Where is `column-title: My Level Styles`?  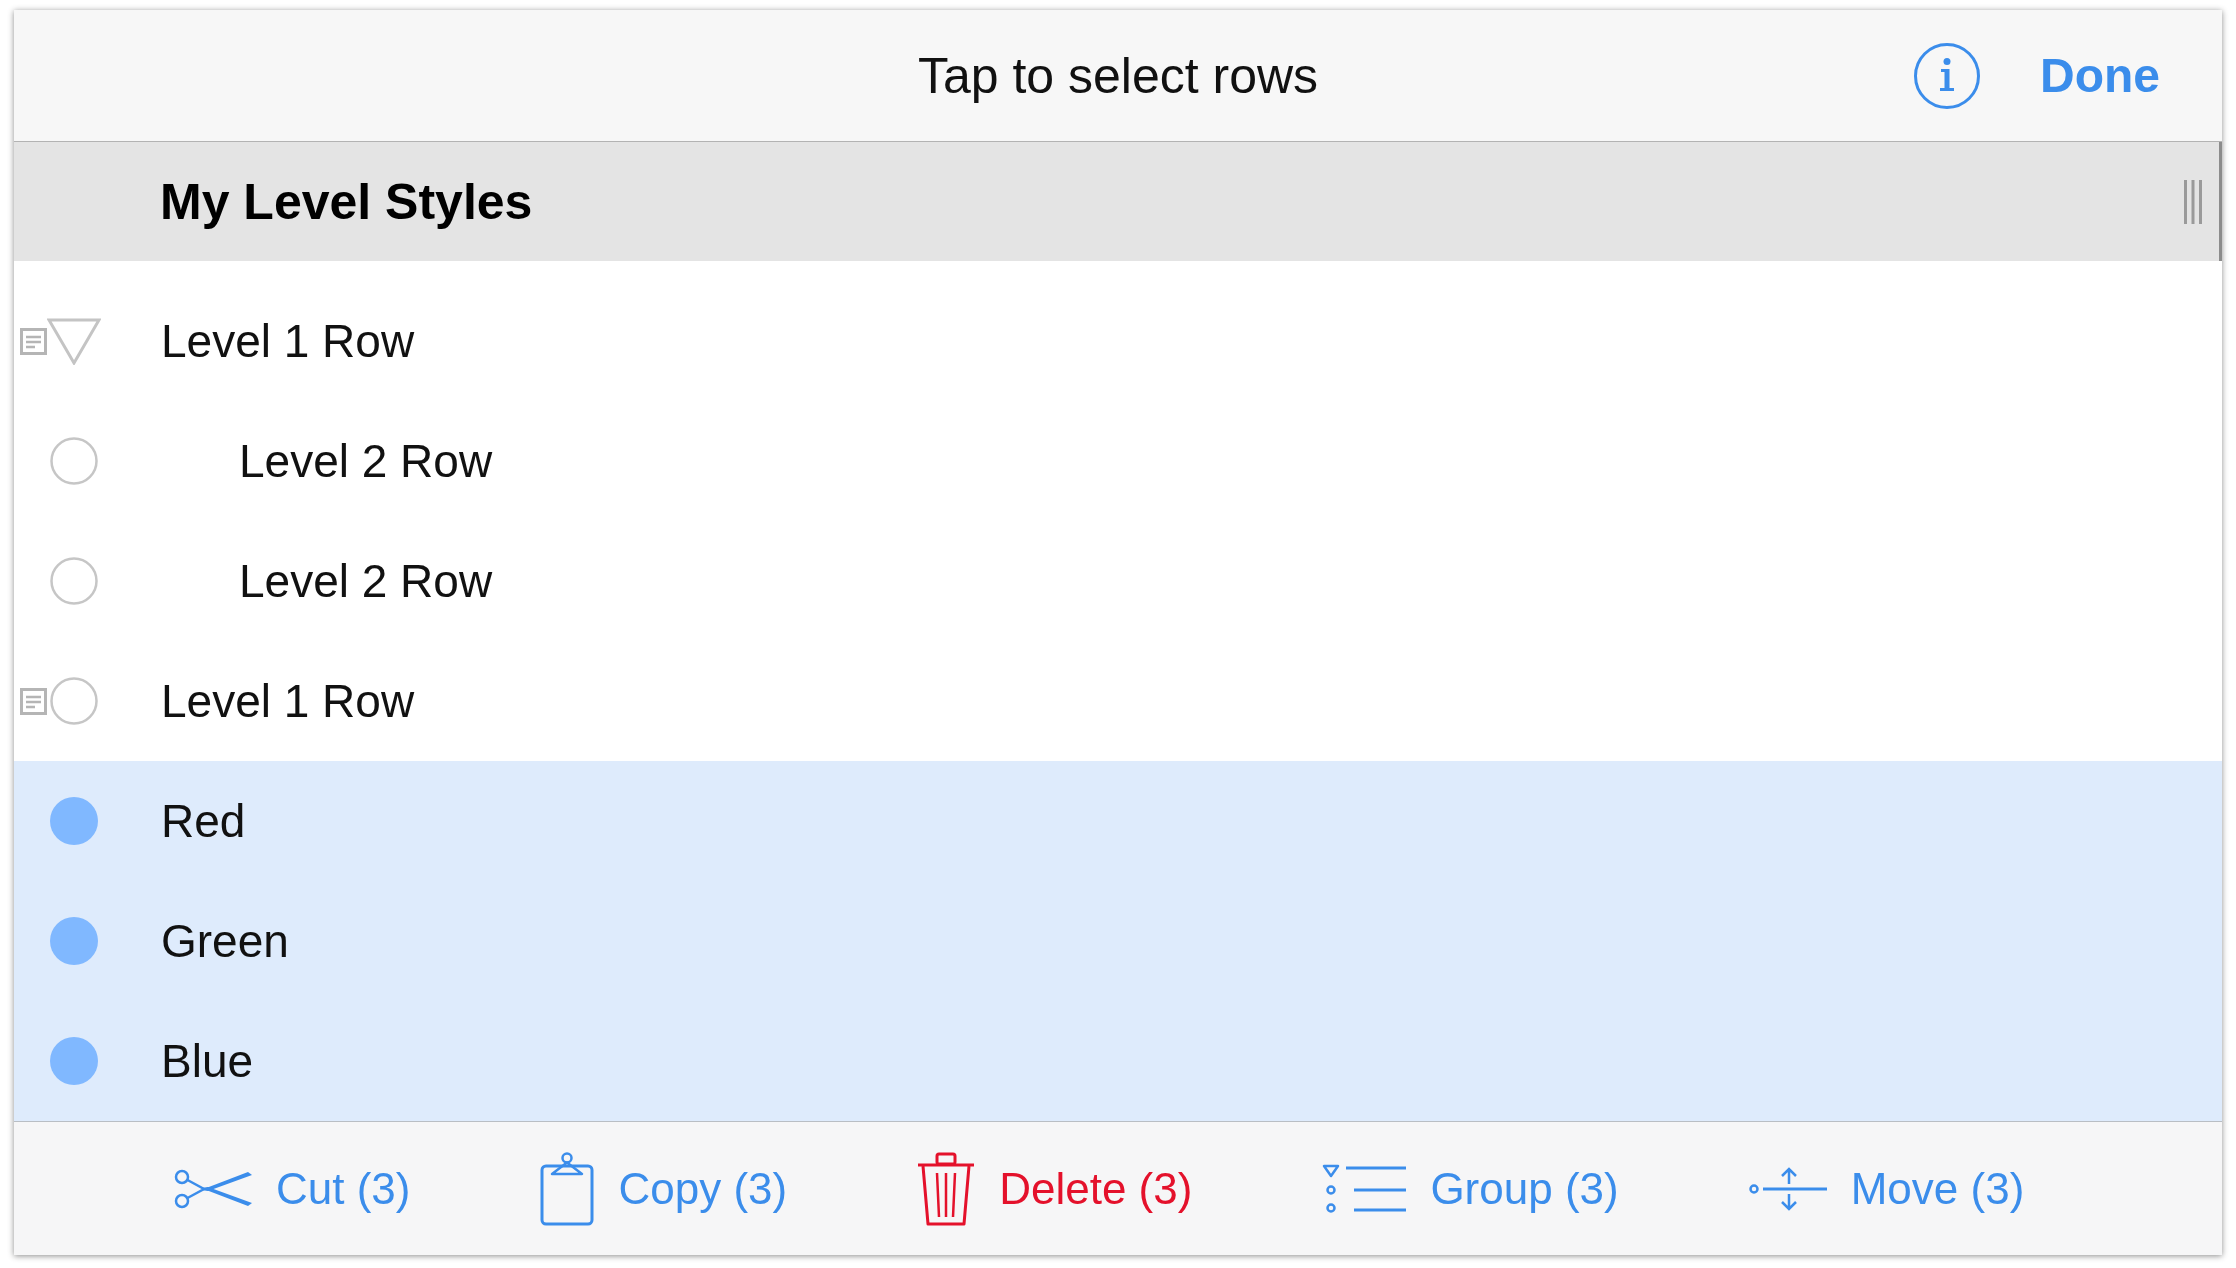 column-title: My Level Styles is located at coordinates (346, 201).